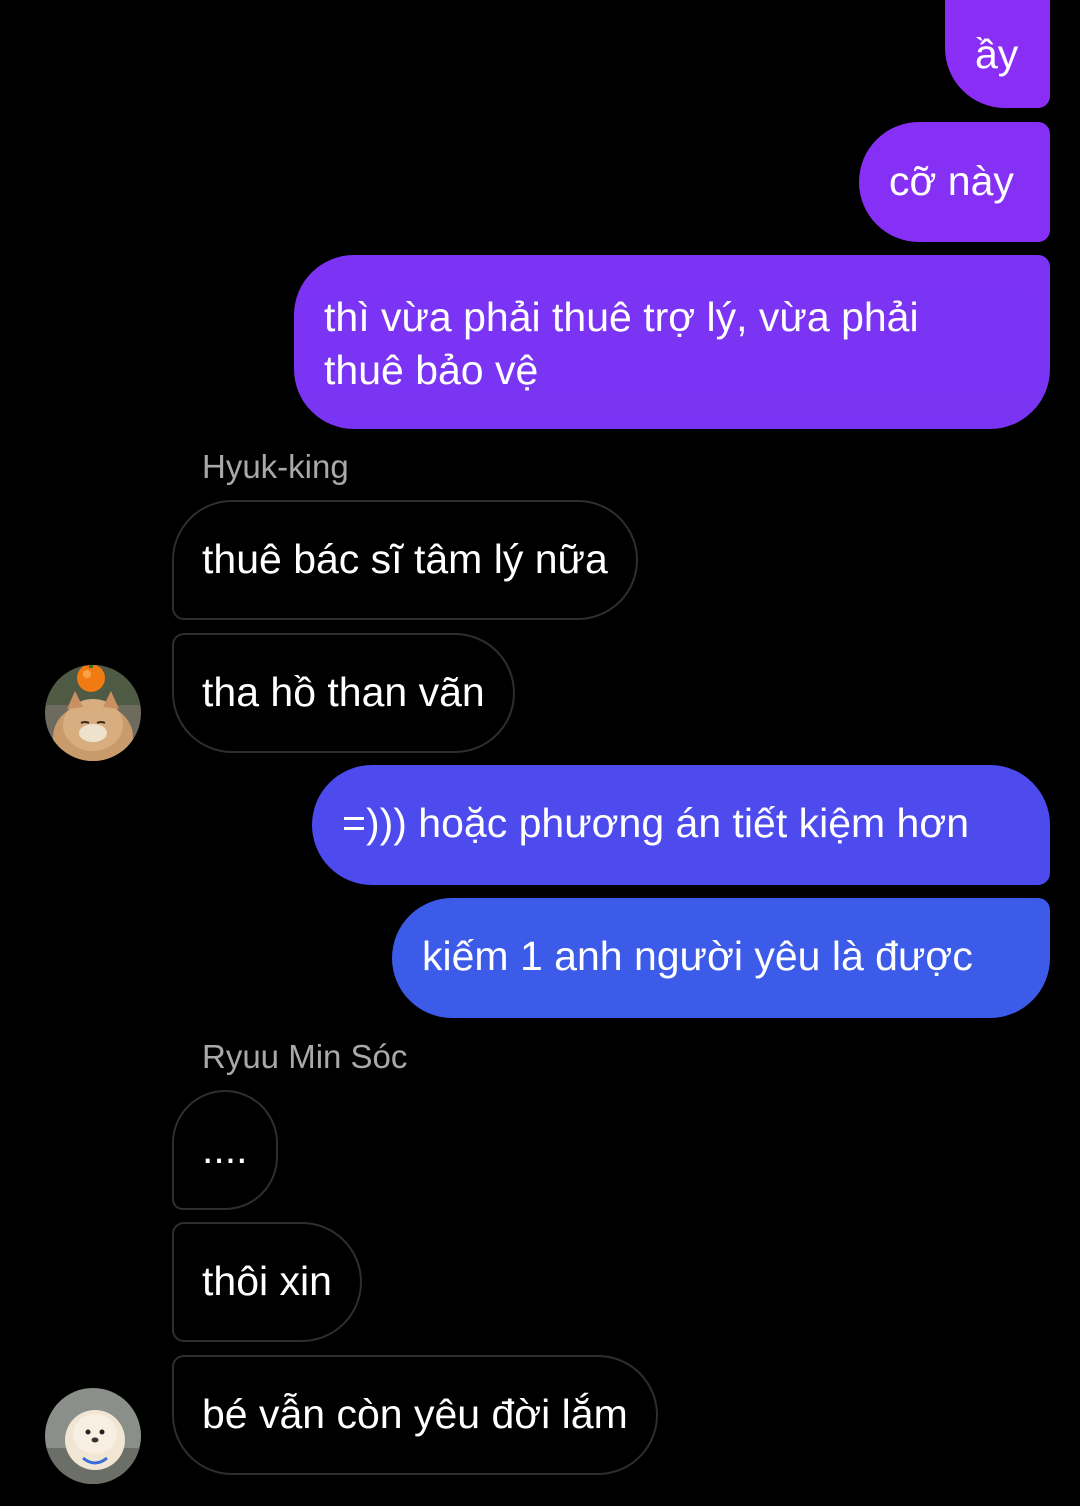  I want to click on incoming-message: bé vẫn còn yêu đời lắm, so click(415, 1415).